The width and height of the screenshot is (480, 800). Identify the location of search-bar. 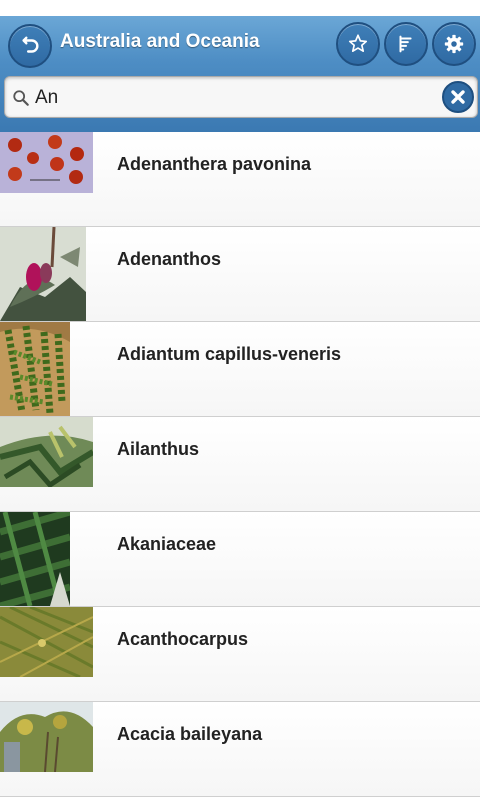
(241, 97).